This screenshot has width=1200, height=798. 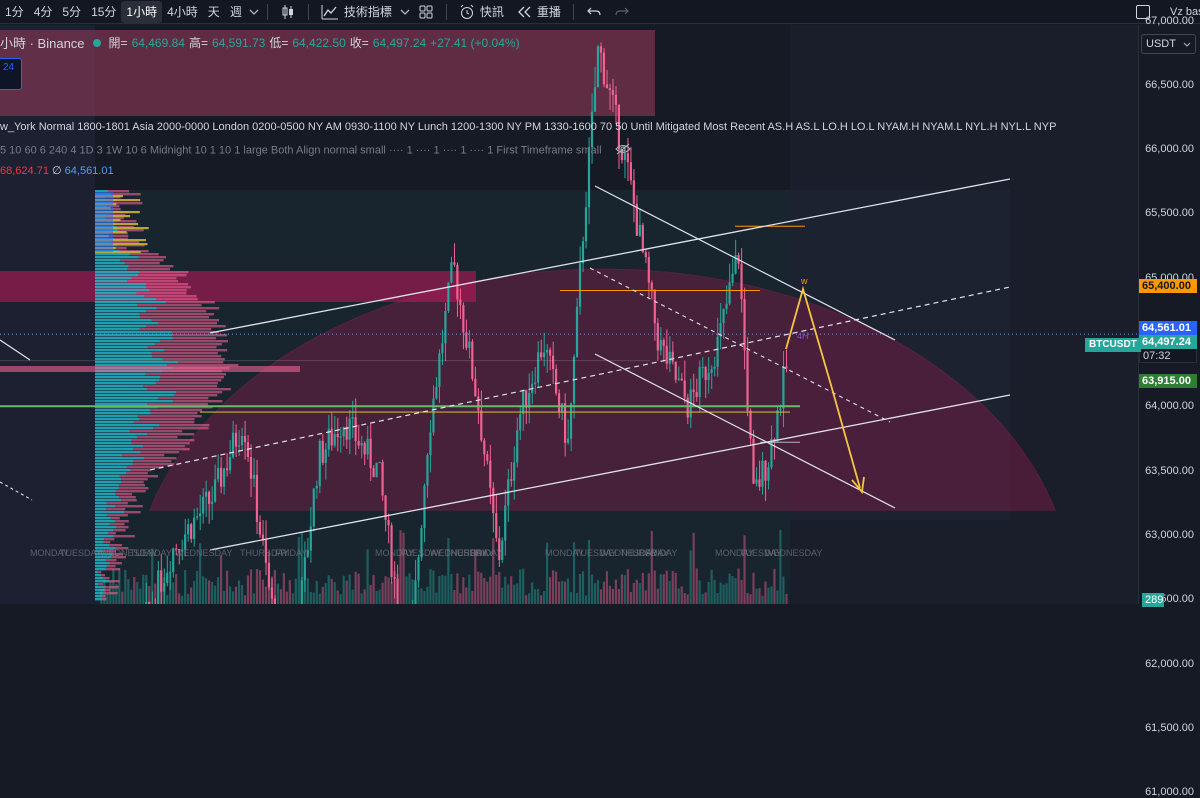 What do you see at coordinates (182, 12) in the screenshot?
I see `timeframe-4h: 4小時` at bounding box center [182, 12].